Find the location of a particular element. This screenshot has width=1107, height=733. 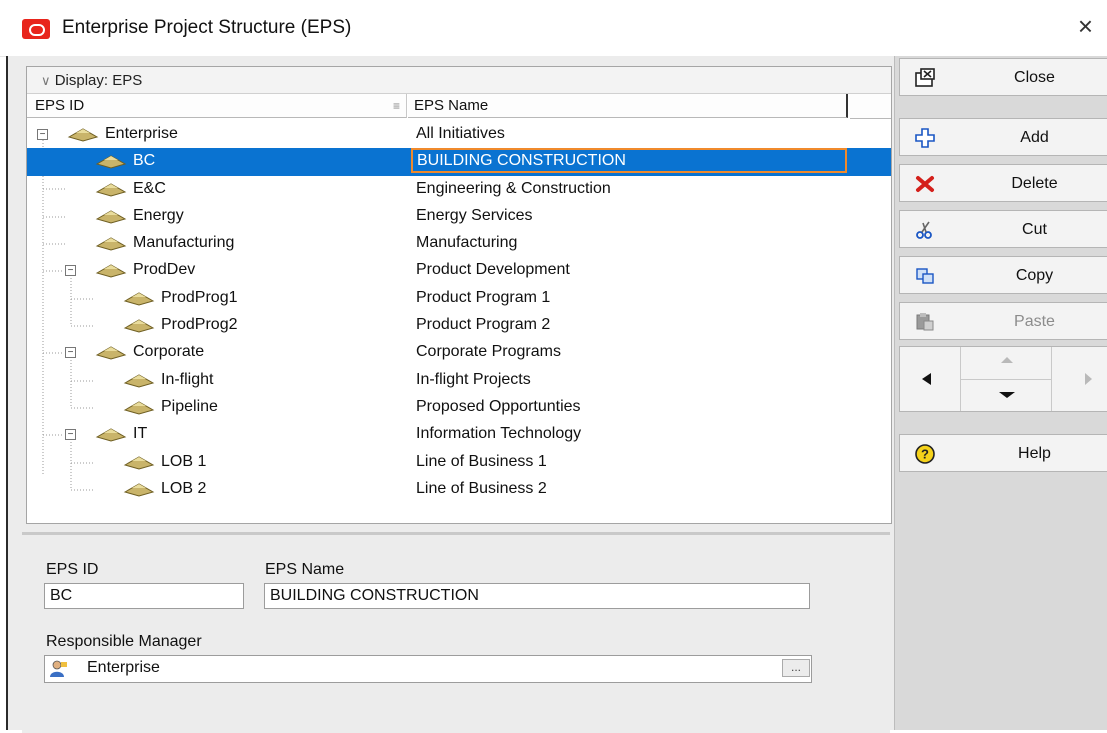

tree-row: ProdProg1 Product Program 1 is located at coordinates (459, 298).